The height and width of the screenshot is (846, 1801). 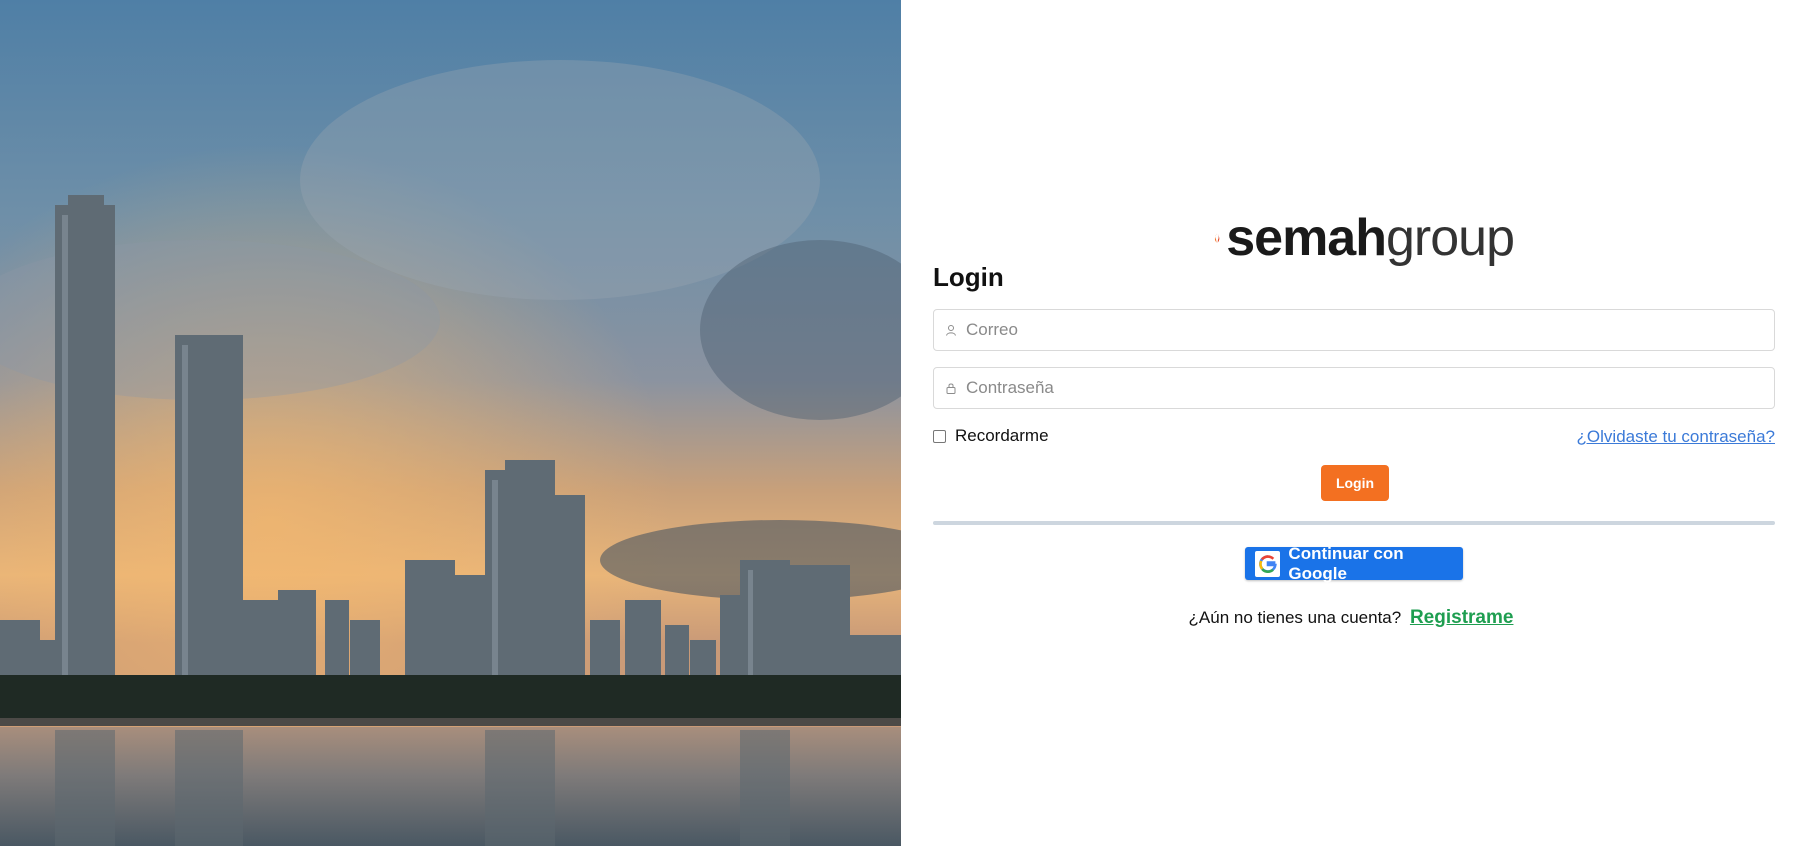 I want to click on login-button: Login, so click(x=1355, y=483).